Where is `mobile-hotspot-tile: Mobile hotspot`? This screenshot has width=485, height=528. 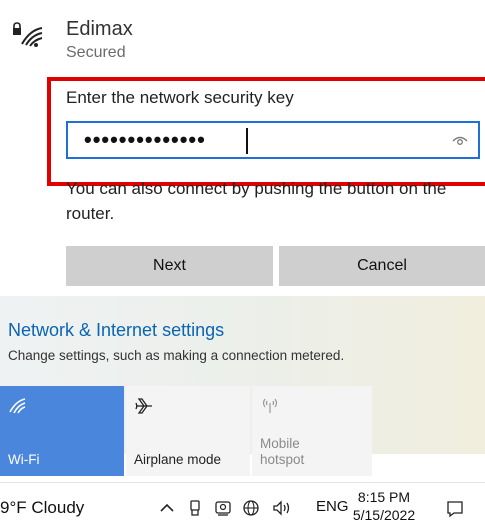 mobile-hotspot-tile: Mobile hotspot is located at coordinates (312, 431).